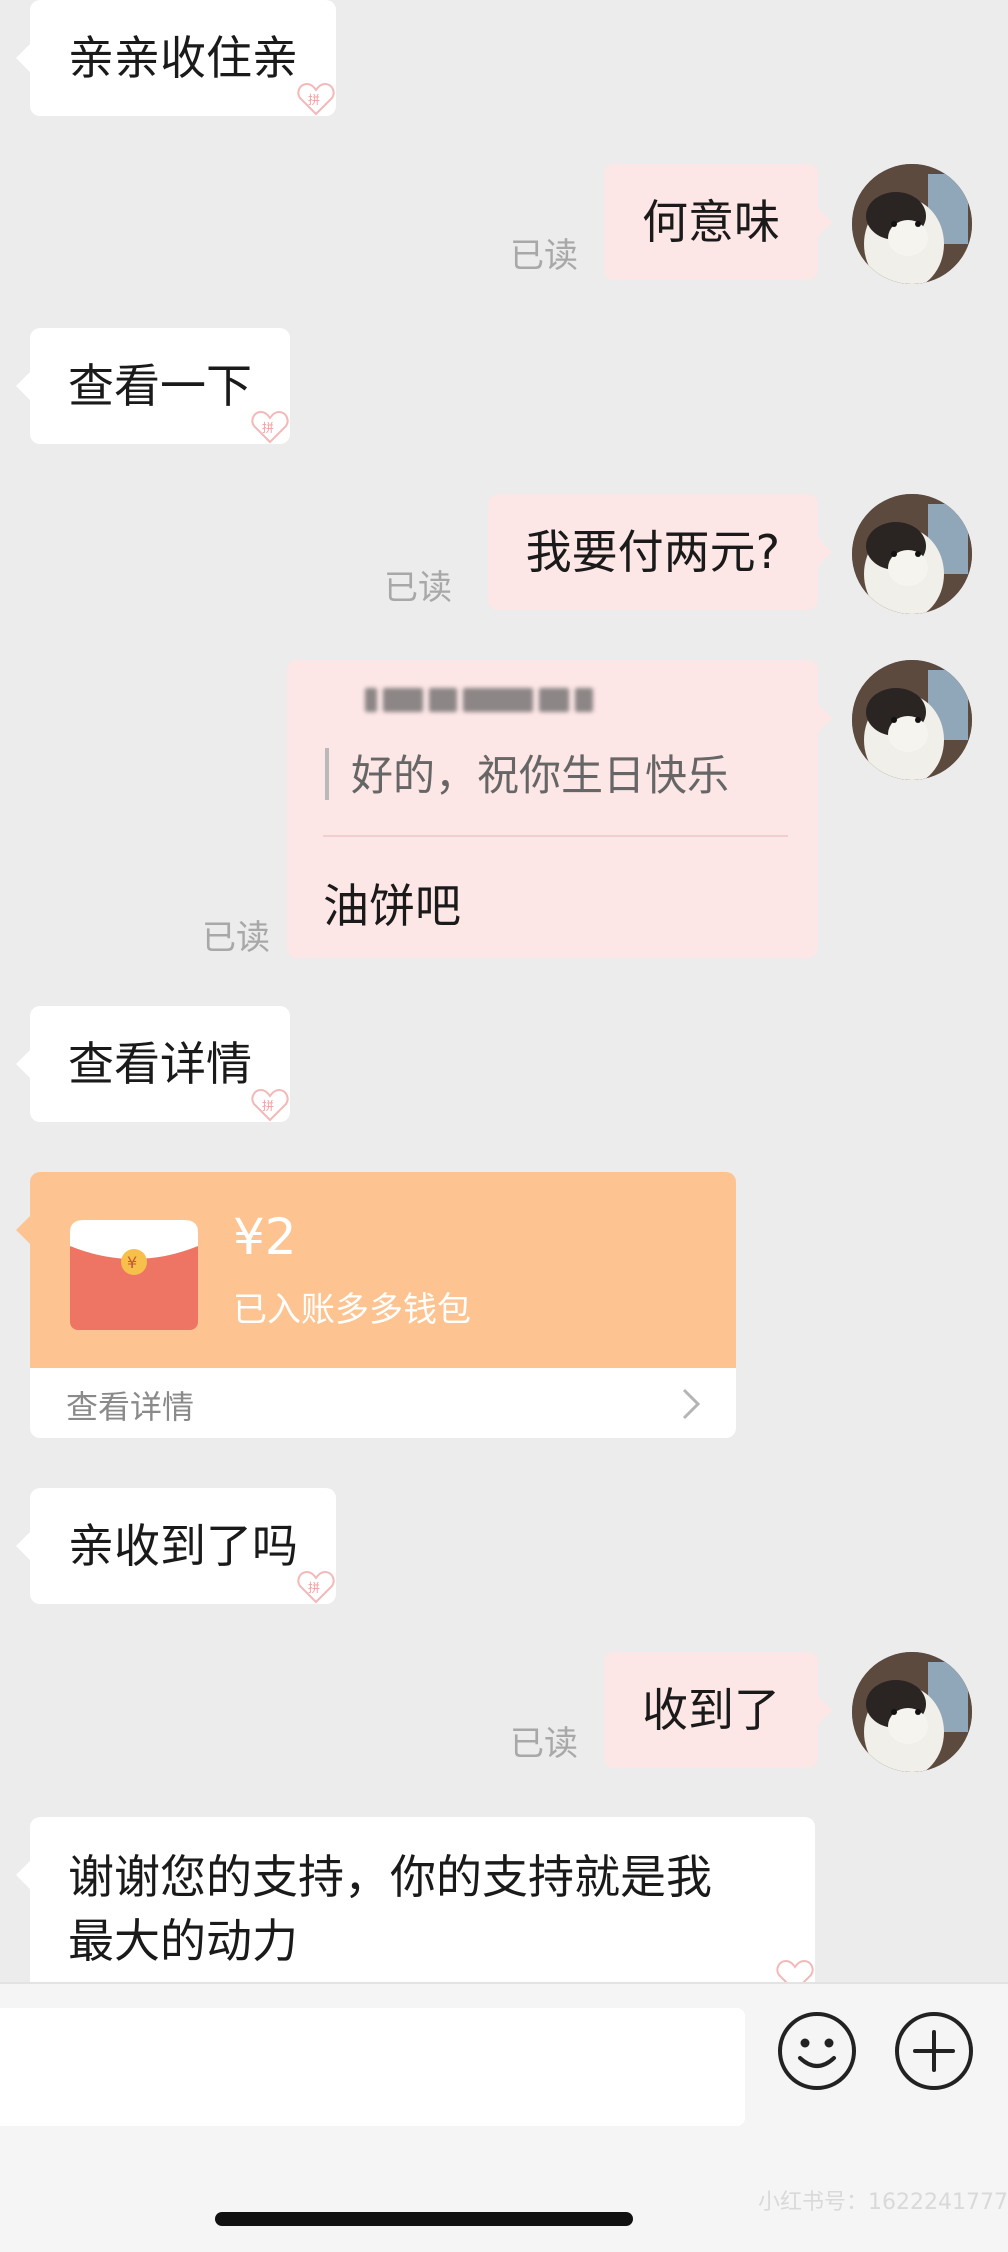 The width and height of the screenshot is (1008, 2252). I want to click on message-text: 亲收到了吗, so click(183, 1546).